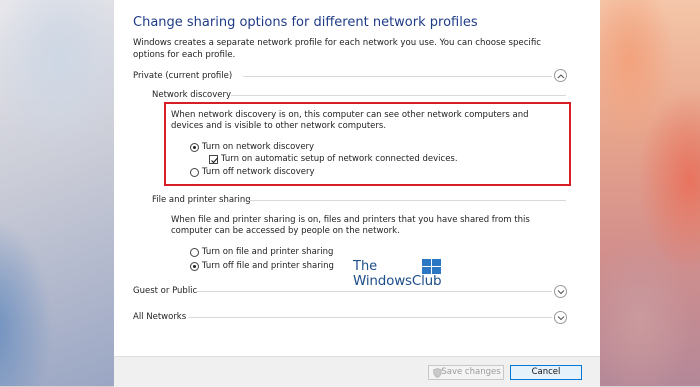 Image resolution: width=700 pixels, height=387 pixels. I want to click on chevron-up-icon, so click(560, 75).